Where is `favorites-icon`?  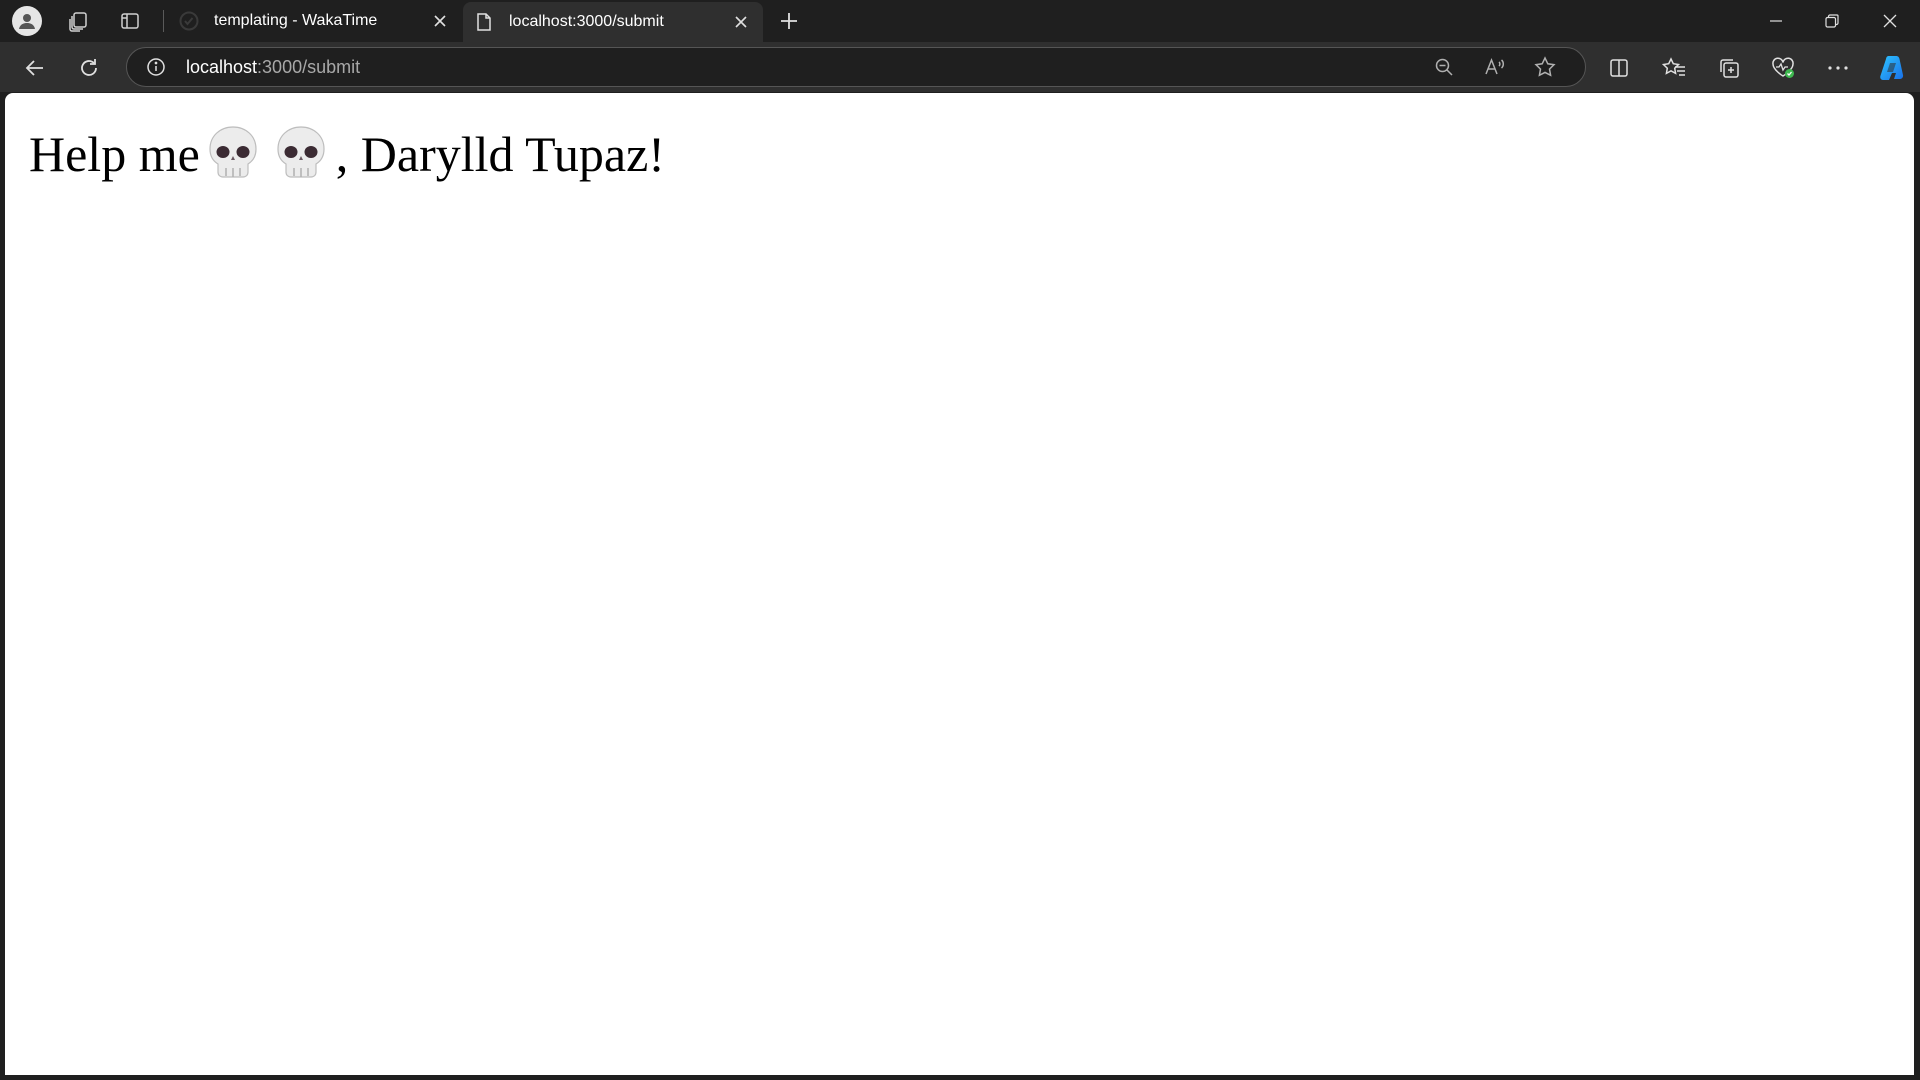
favorites-icon is located at coordinates (1674, 68).